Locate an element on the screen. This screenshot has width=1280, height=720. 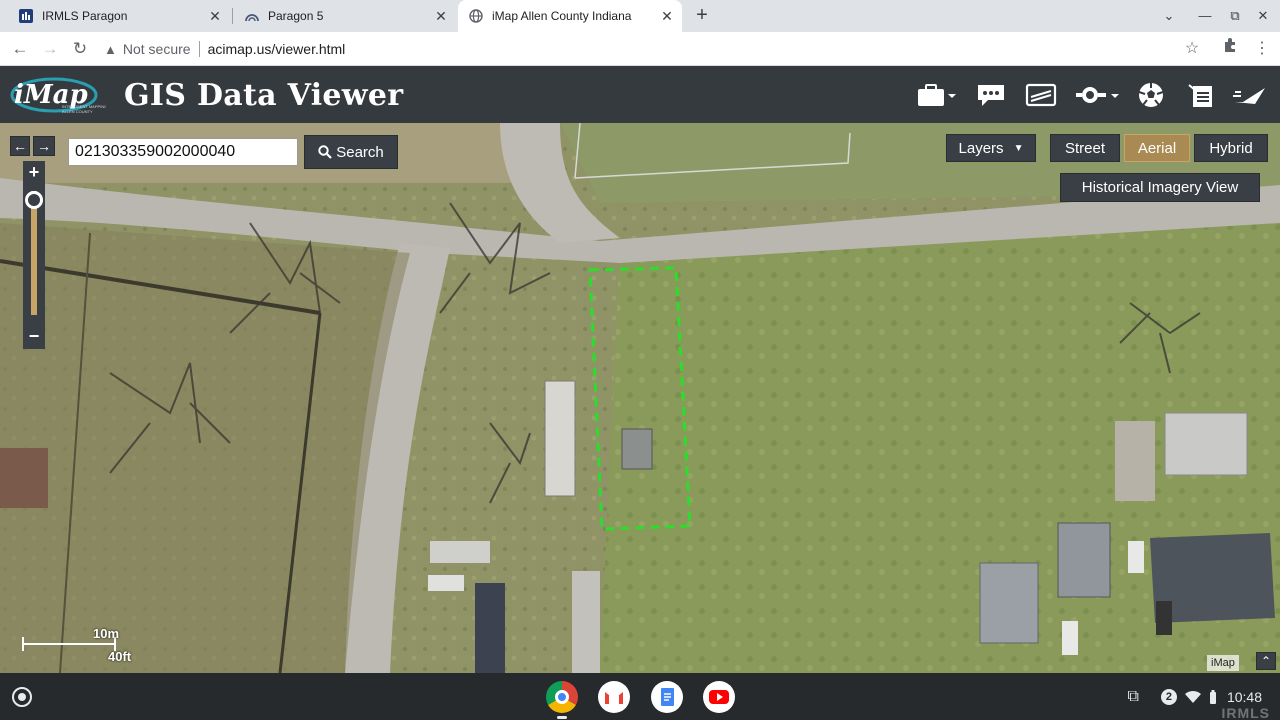
clock-time: 10:48 is located at coordinates (1244, 697).